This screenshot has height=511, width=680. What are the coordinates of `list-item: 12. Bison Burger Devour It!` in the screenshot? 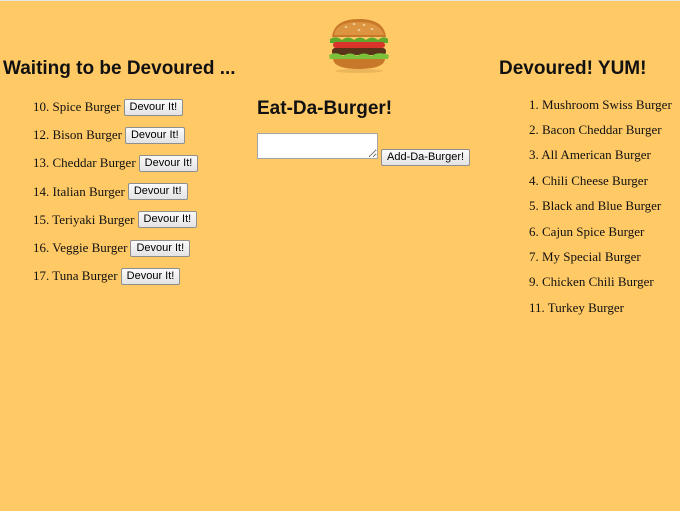 It's located at (115, 135).